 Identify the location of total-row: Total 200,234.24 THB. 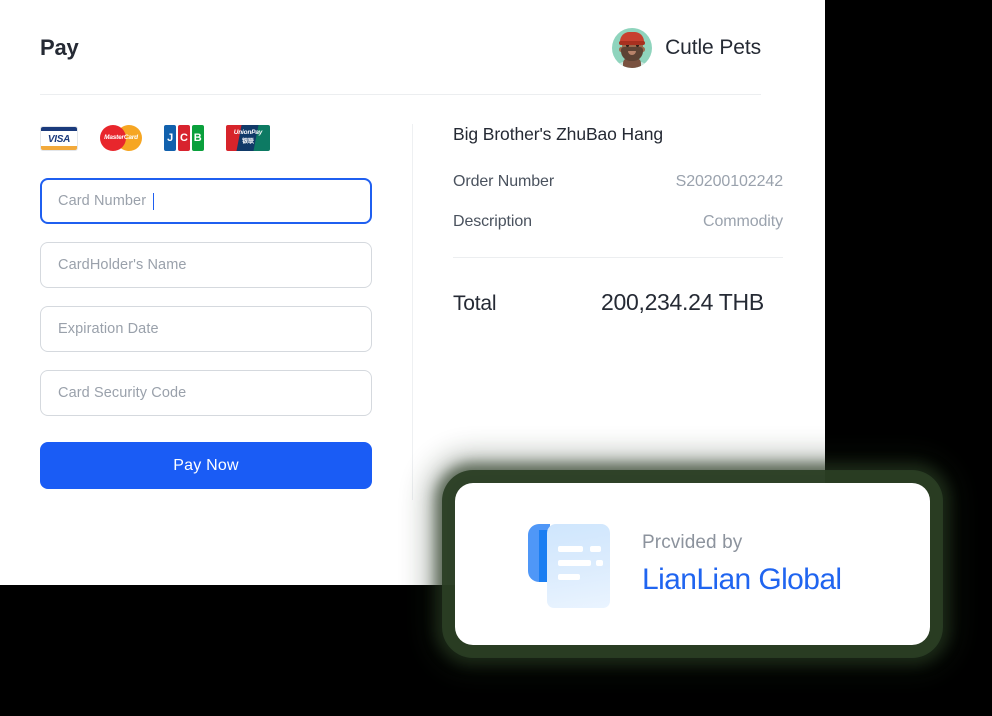
(618, 302).